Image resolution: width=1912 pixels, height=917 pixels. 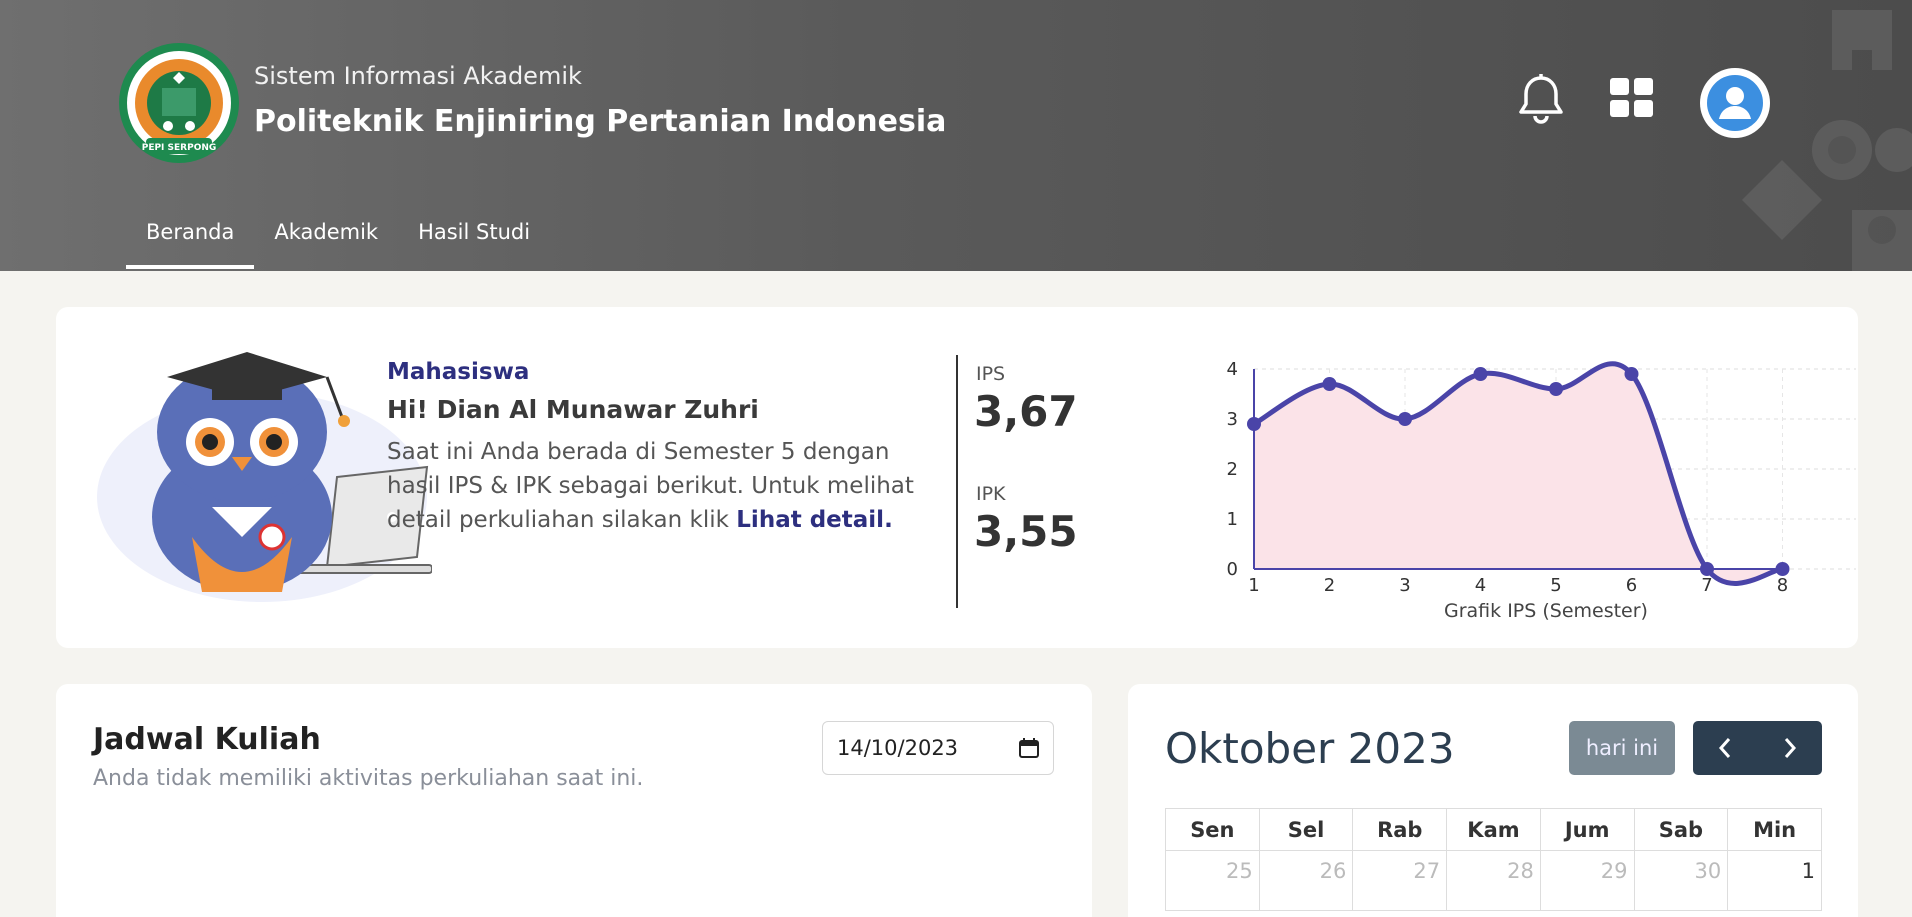 I want to click on main-nav: Beranda Akademik Hasil Studi, so click(x=338, y=243).